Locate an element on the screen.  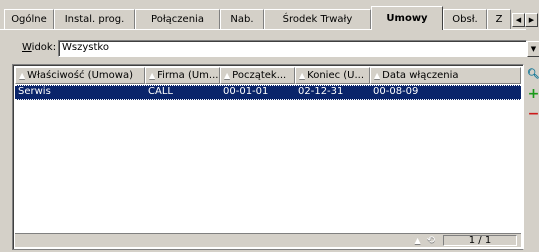
tab-label: Środek Trwały is located at coordinates (317, 19).